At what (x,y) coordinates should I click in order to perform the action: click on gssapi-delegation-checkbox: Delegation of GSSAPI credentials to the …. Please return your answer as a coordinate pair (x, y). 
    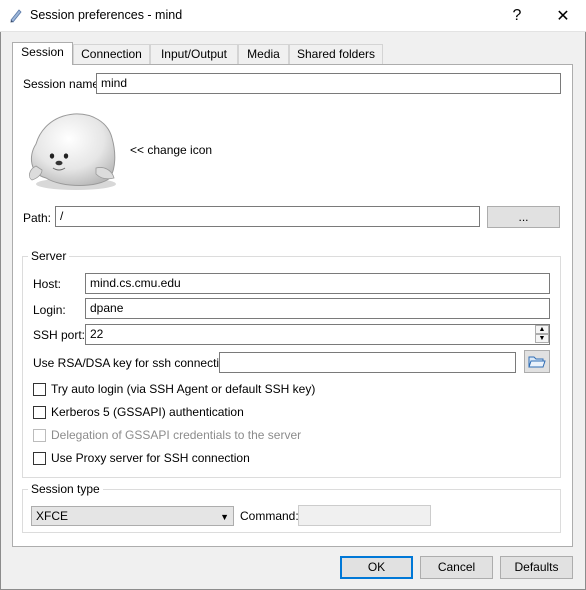
    Looking at the image, I should click on (167, 435).